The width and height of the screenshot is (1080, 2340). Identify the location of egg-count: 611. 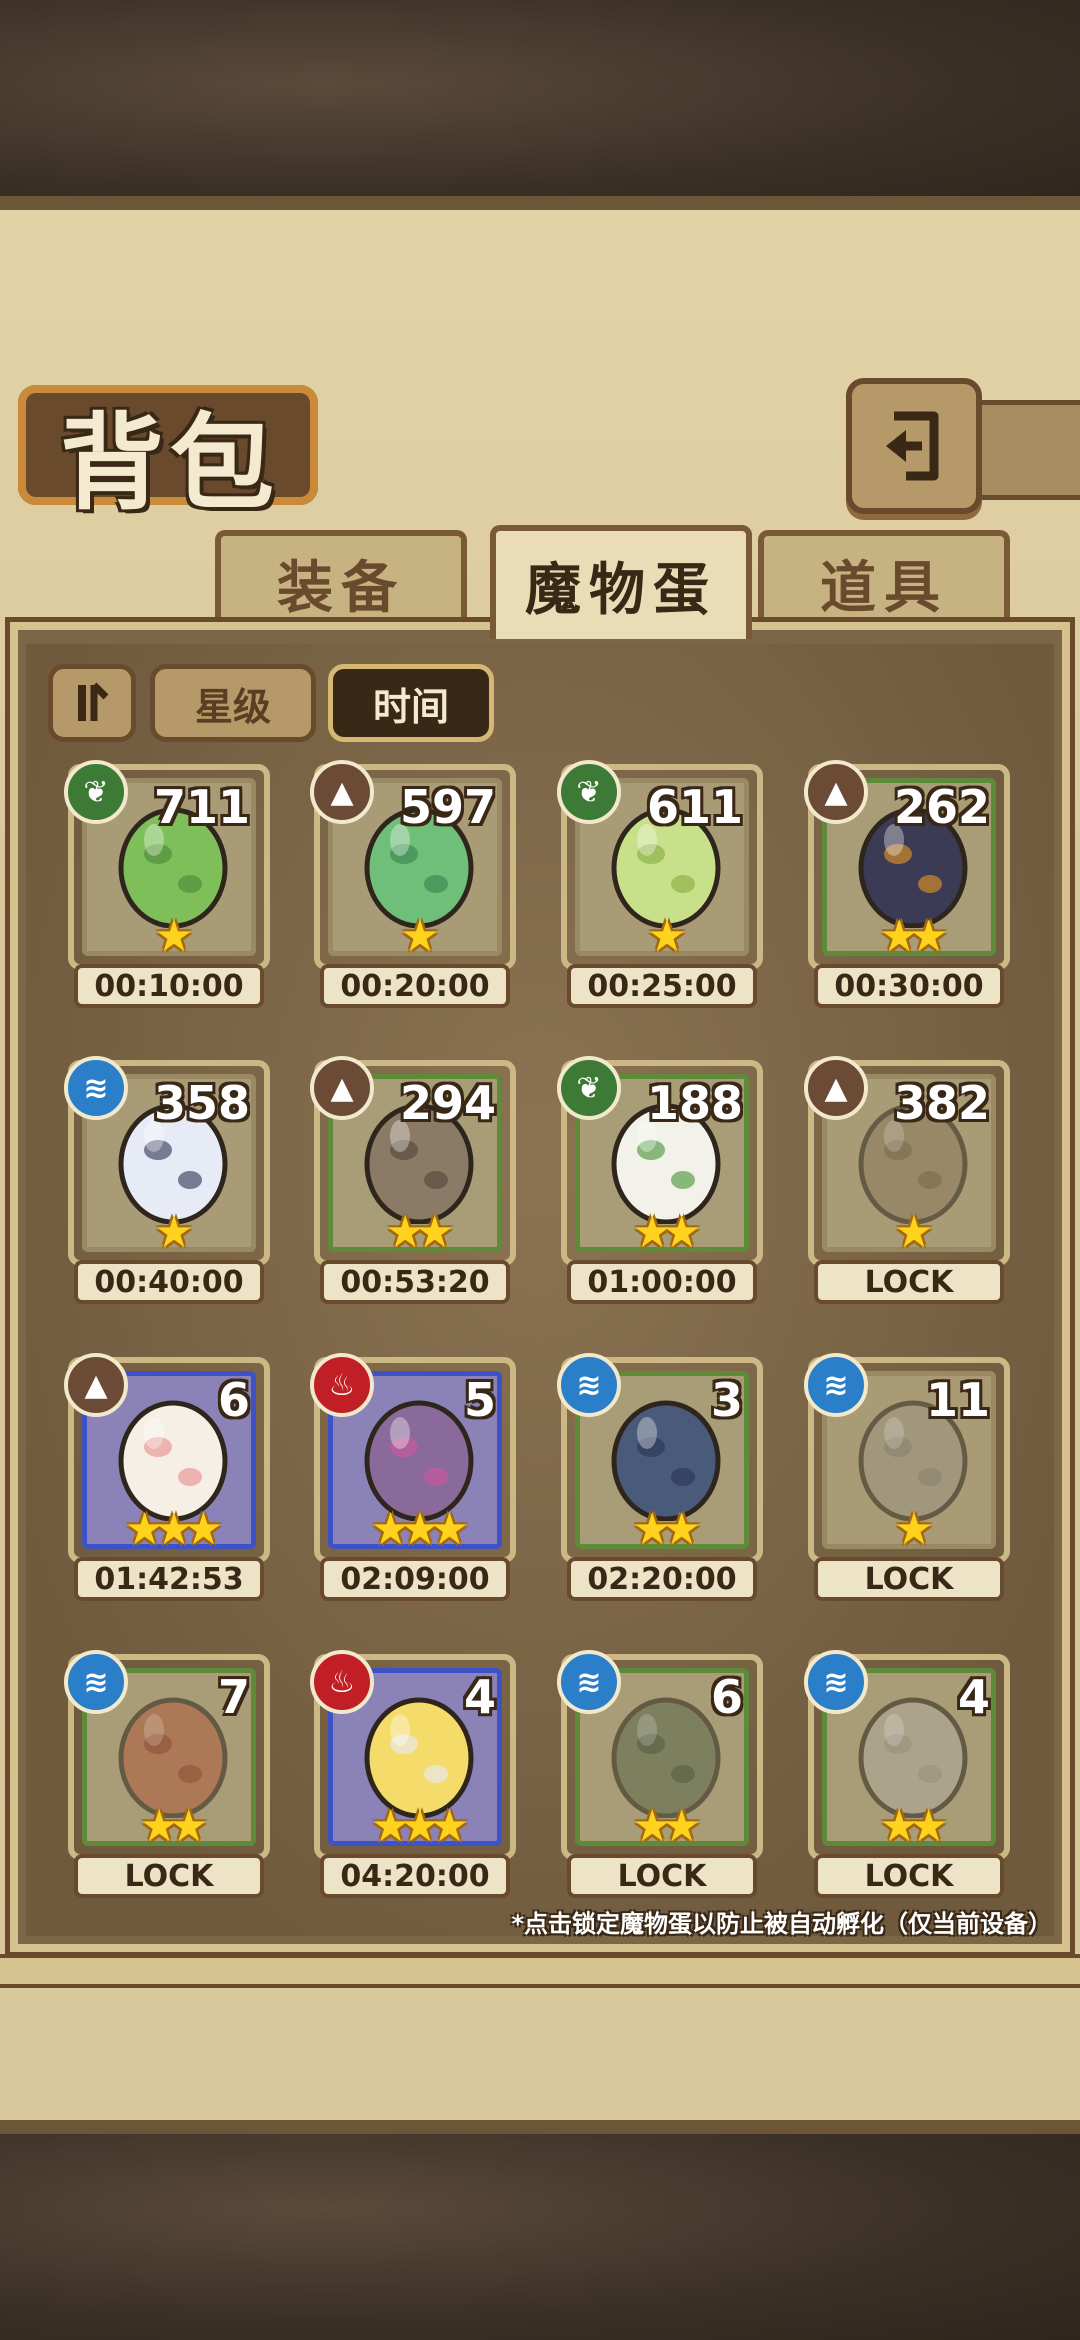
(694, 807).